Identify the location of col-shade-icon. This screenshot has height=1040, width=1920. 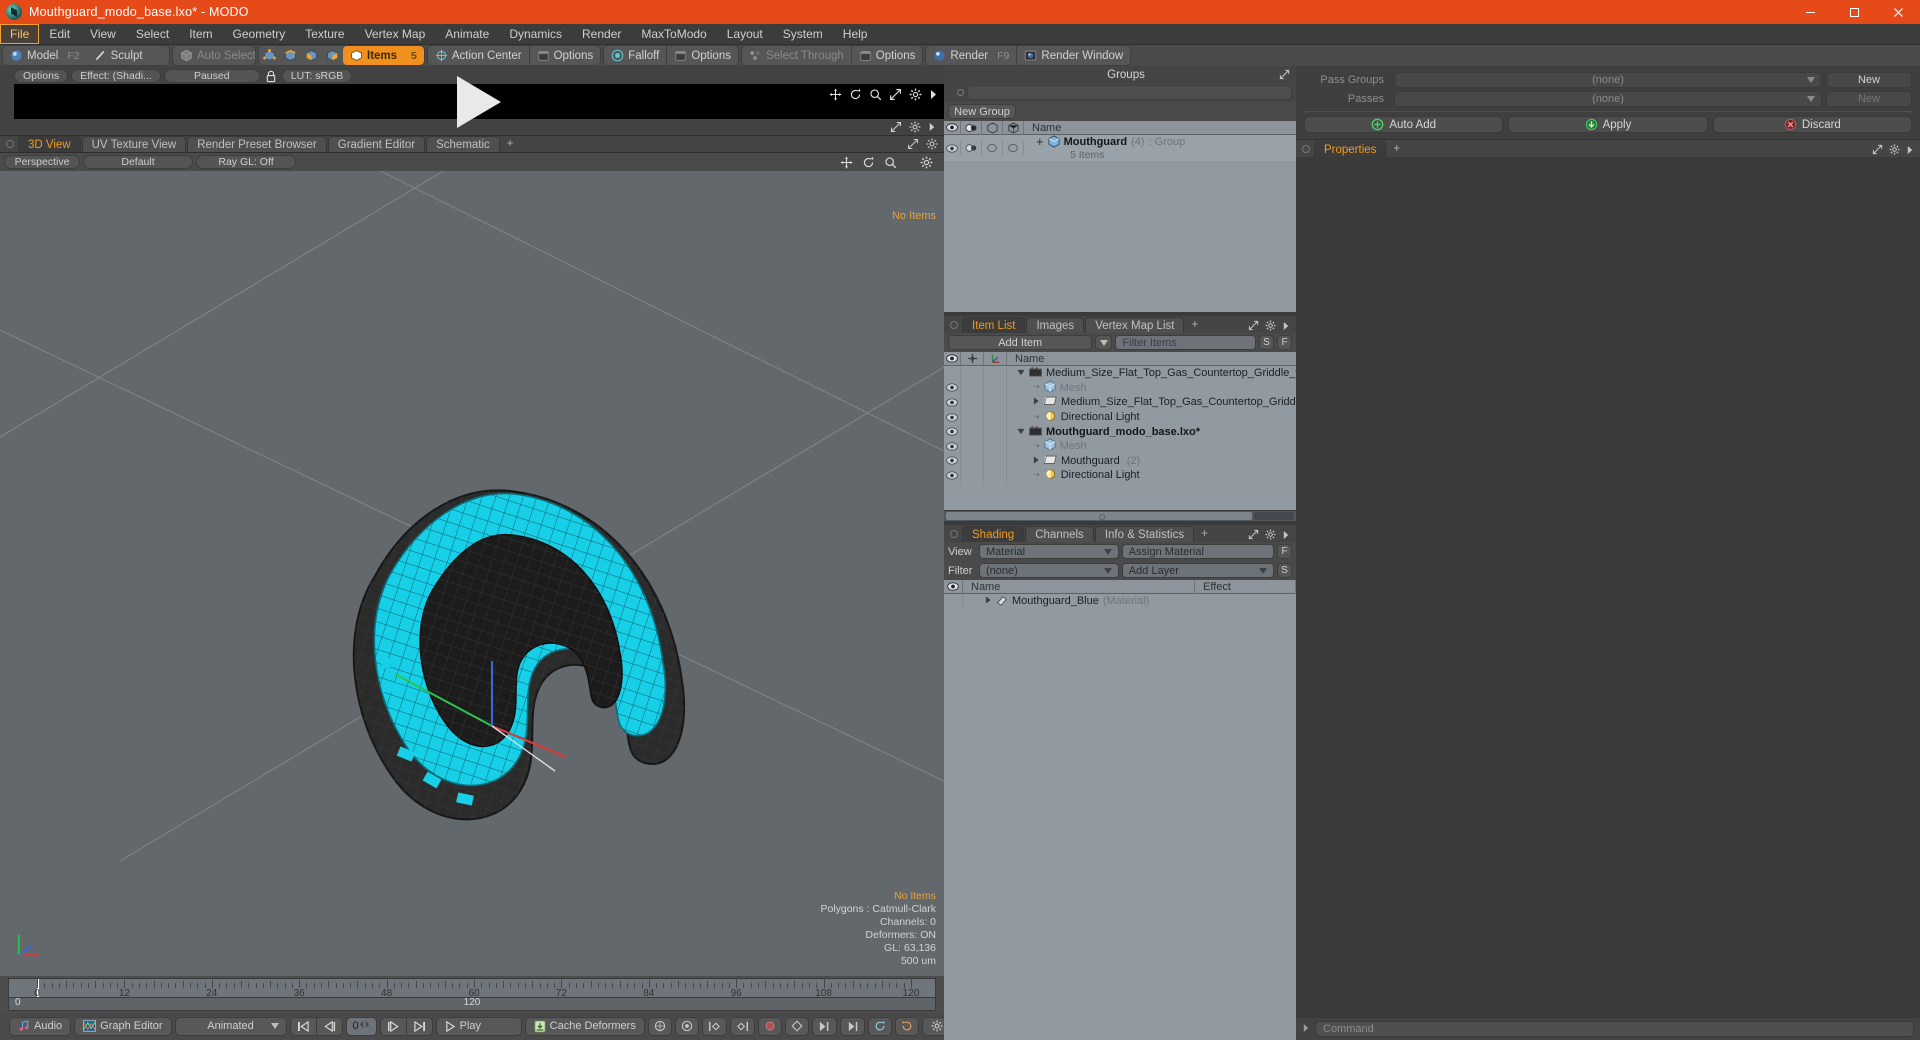
(992, 127).